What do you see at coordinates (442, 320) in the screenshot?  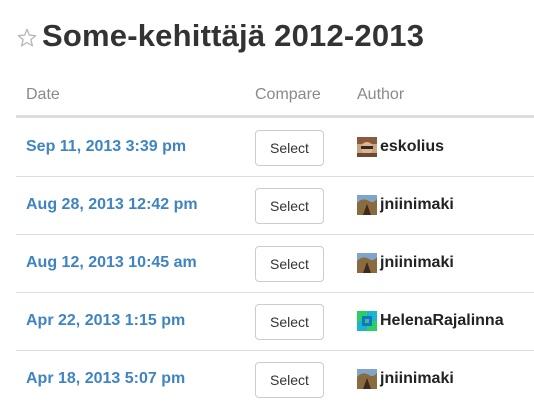 I see `author-name: HelenaRajalinna` at bounding box center [442, 320].